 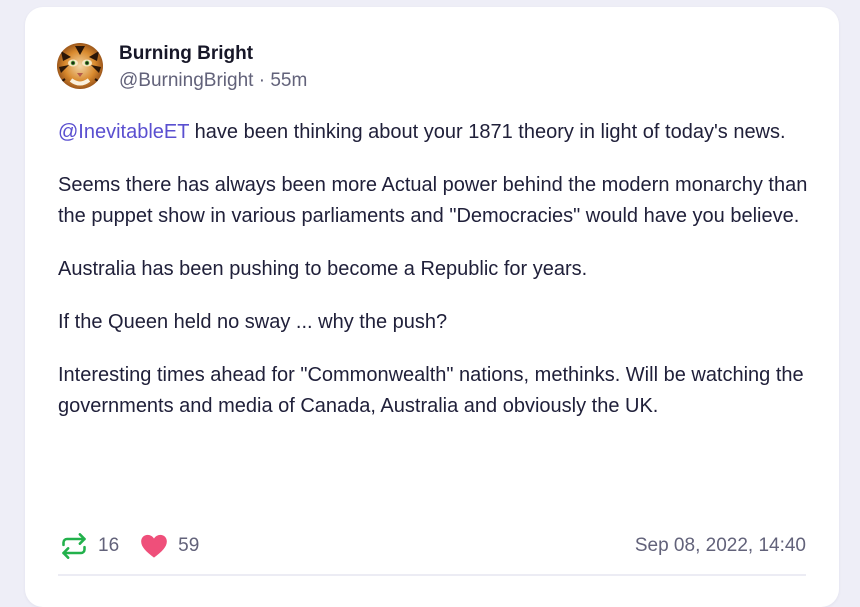 I want to click on post-age: 55m, so click(x=289, y=80).